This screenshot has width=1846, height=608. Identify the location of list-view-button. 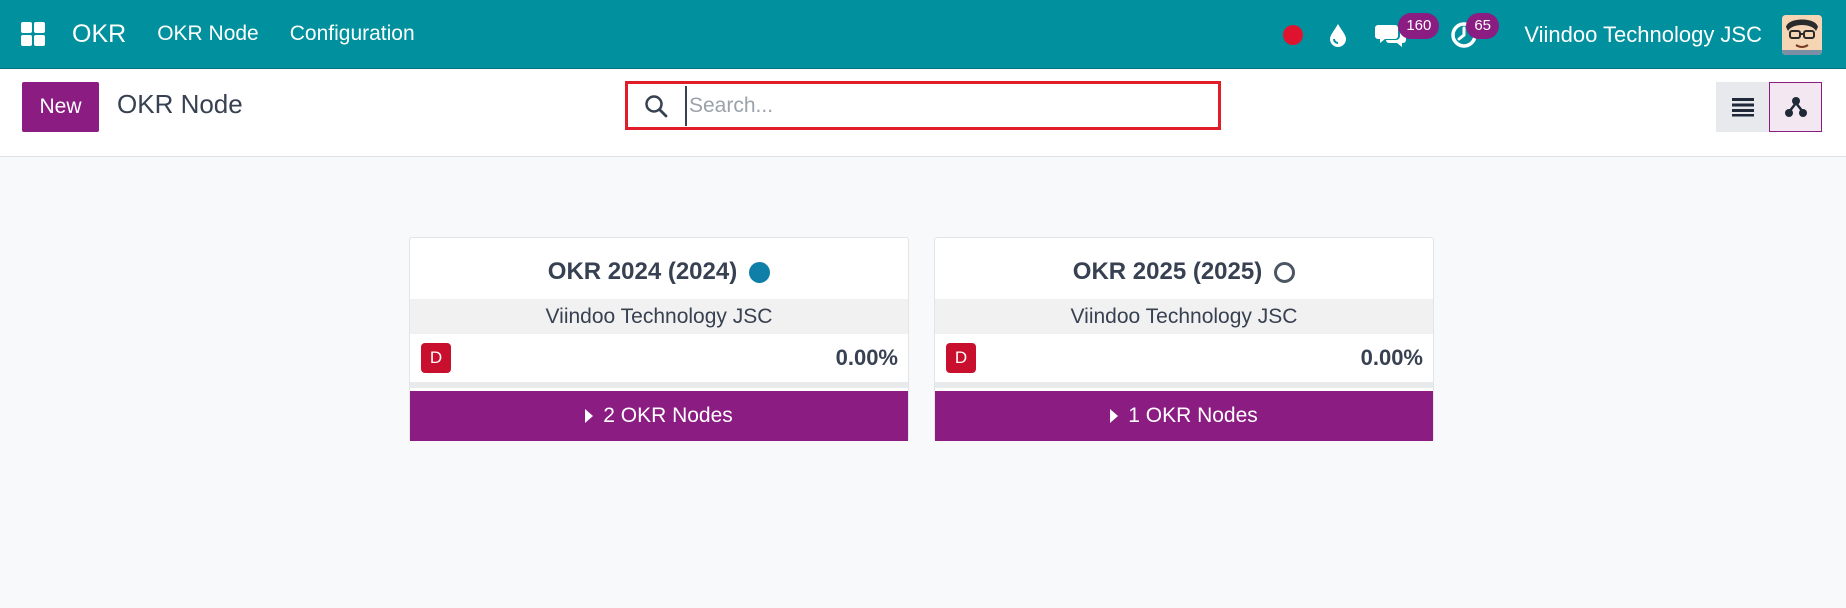
(1742, 107).